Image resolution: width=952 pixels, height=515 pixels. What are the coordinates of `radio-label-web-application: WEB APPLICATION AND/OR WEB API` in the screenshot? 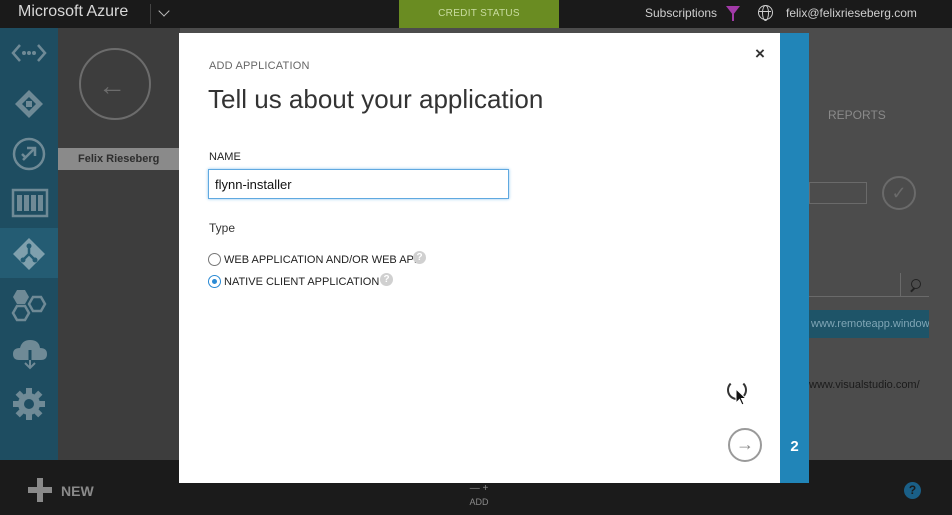 It's located at (320, 260).